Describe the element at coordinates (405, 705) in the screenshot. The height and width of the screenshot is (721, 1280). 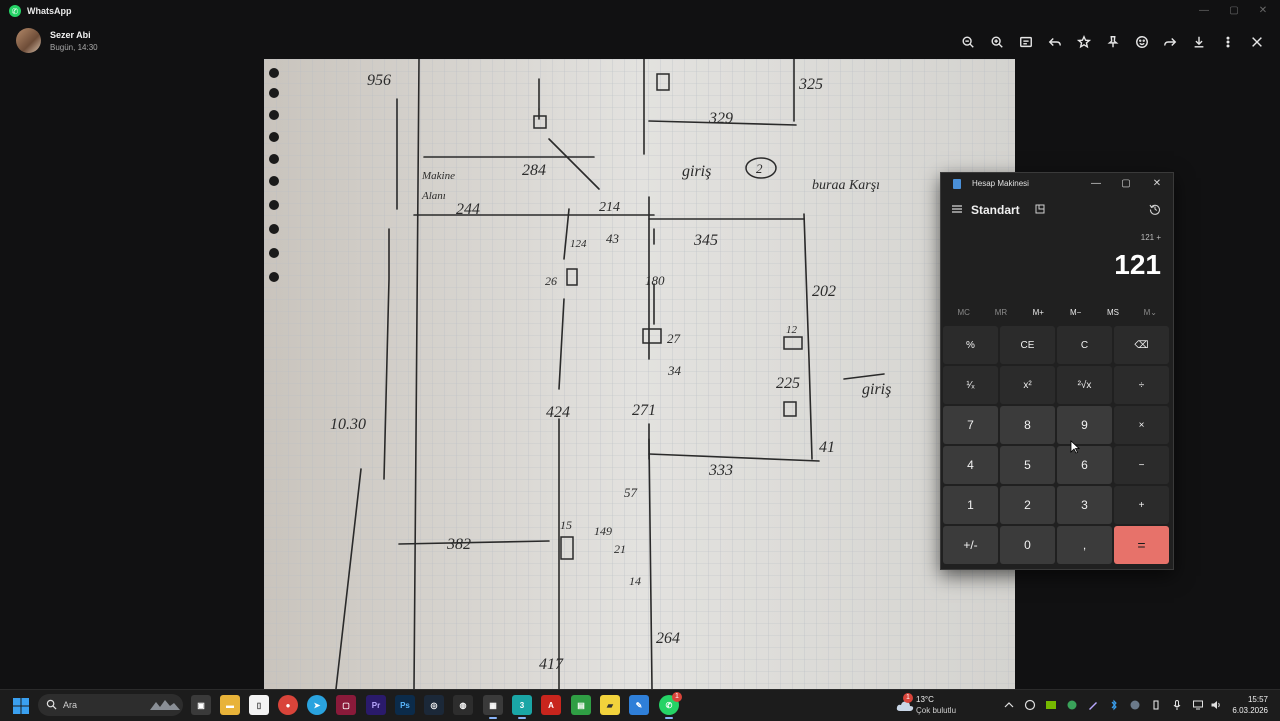
I see `photoshop-icon: Ps` at that location.